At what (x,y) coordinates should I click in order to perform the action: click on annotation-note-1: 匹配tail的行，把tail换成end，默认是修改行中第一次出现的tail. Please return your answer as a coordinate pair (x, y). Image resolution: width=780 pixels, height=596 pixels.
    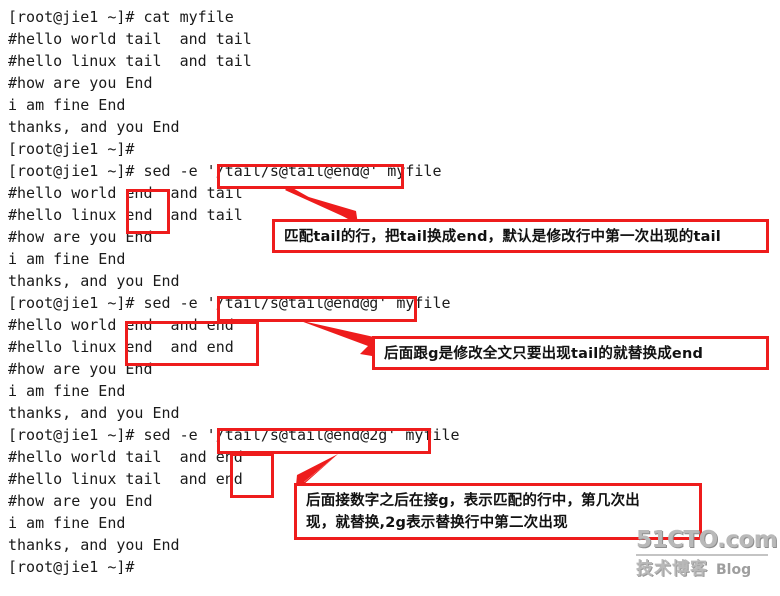
    Looking at the image, I should click on (520, 236).